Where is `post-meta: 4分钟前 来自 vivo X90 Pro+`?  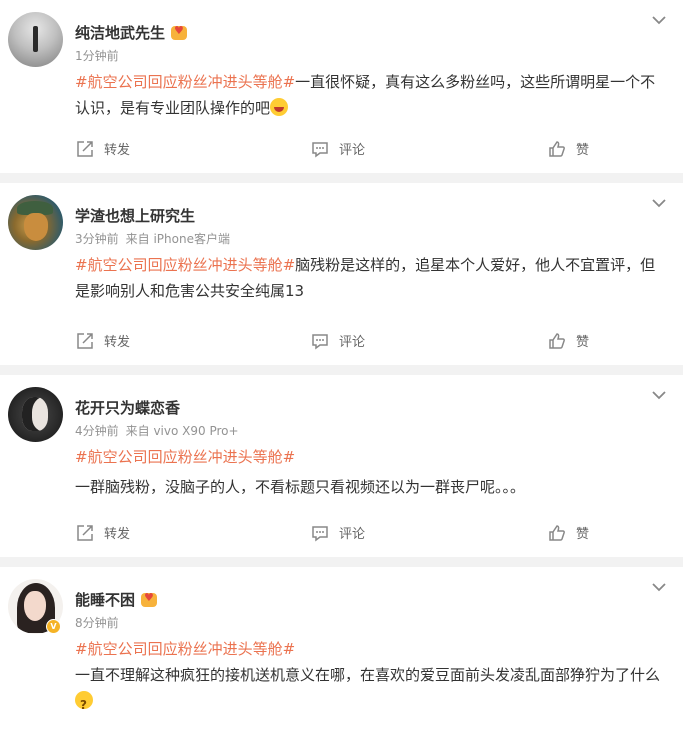
post-meta: 4分钟前 来自 vivo X90 Pro+ is located at coordinates (157, 430).